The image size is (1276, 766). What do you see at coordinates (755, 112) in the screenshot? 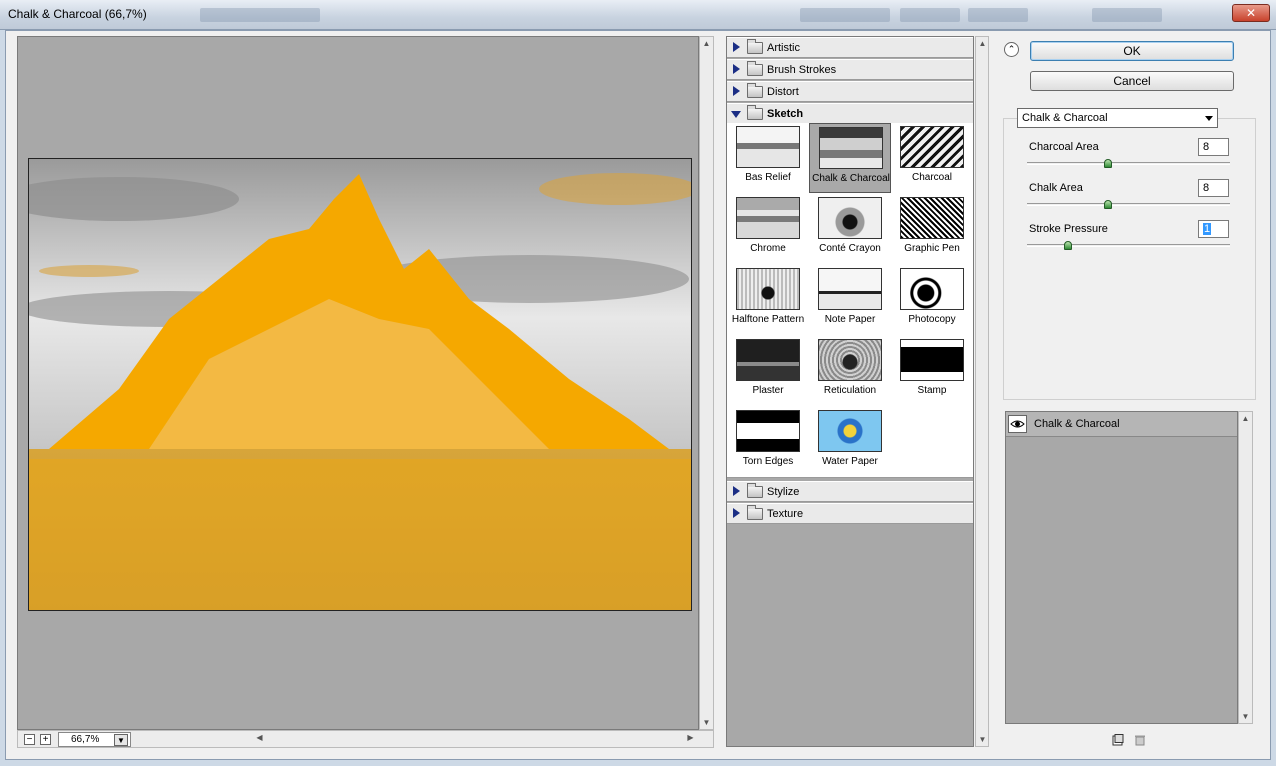
I see `folder-open-icon` at bounding box center [755, 112].